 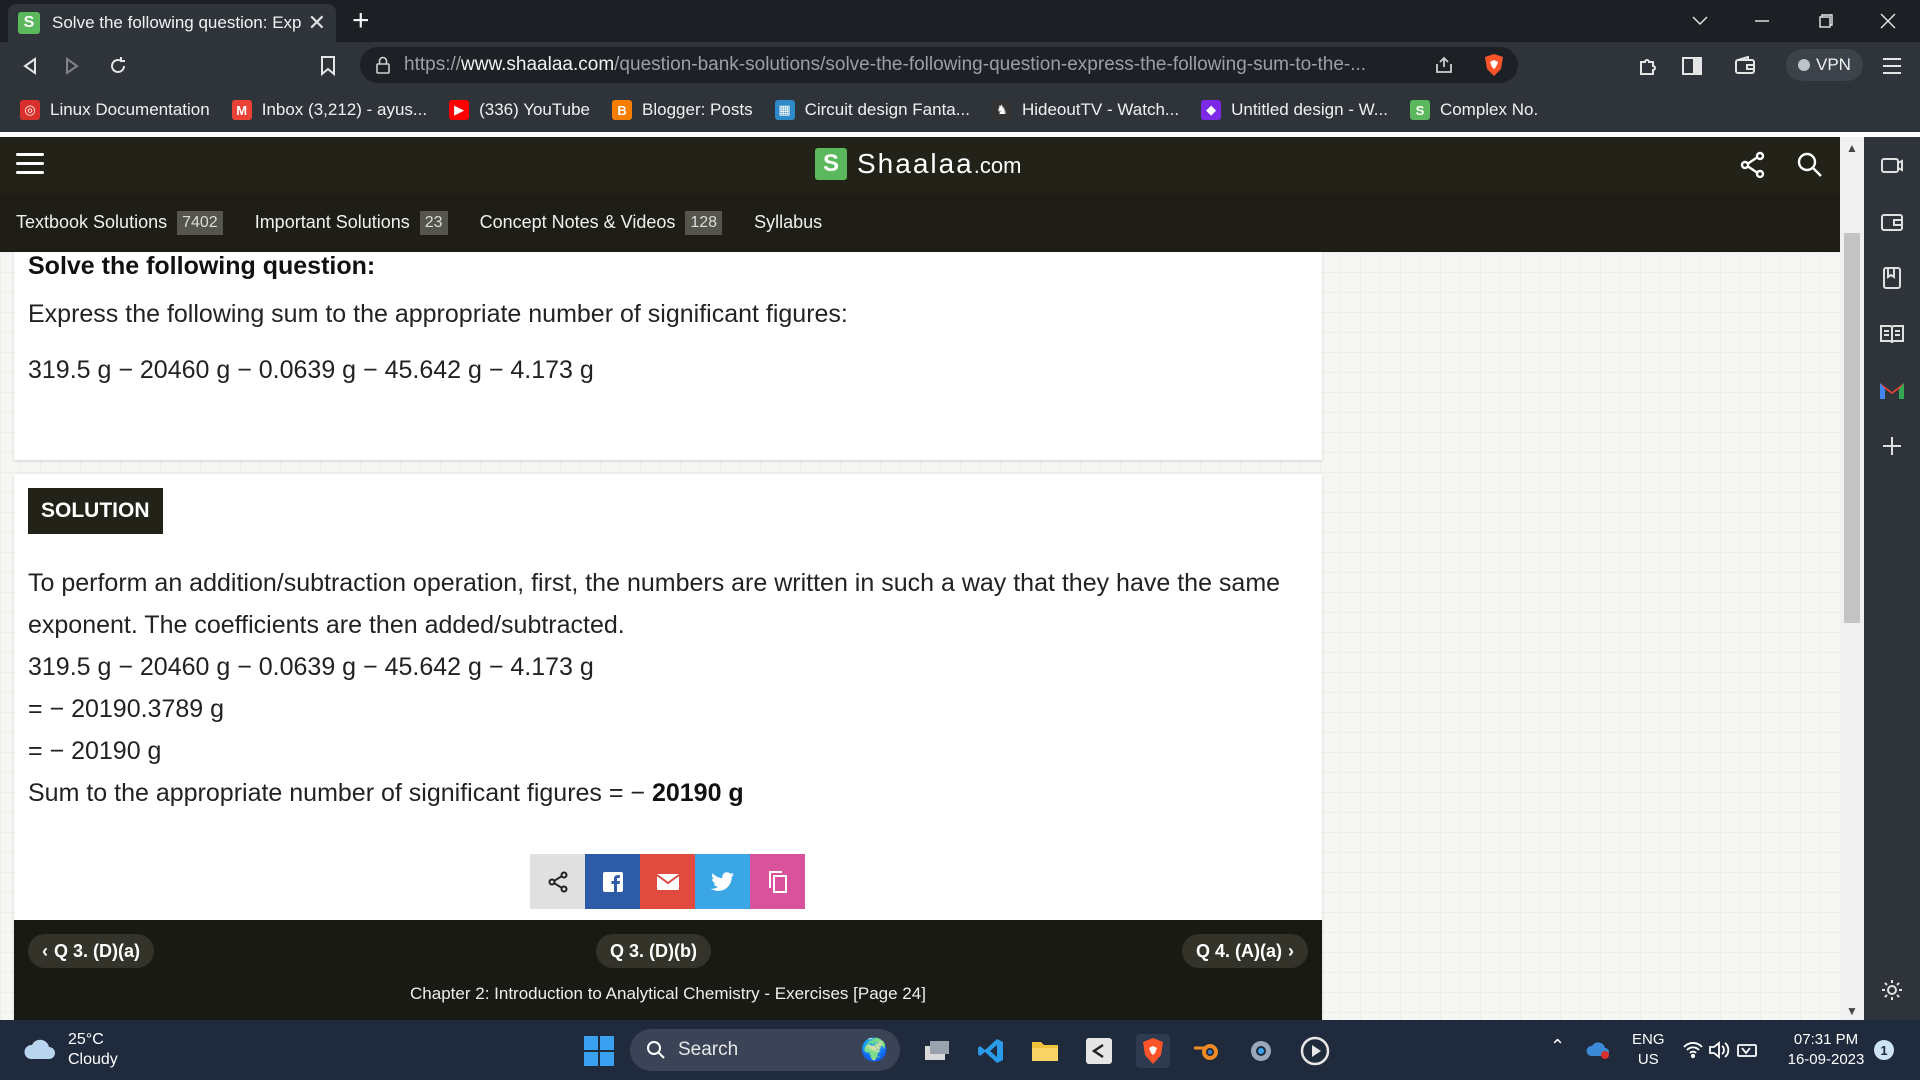 I want to click on page-scrollbar: ▲ ▼, so click(x=1852, y=578).